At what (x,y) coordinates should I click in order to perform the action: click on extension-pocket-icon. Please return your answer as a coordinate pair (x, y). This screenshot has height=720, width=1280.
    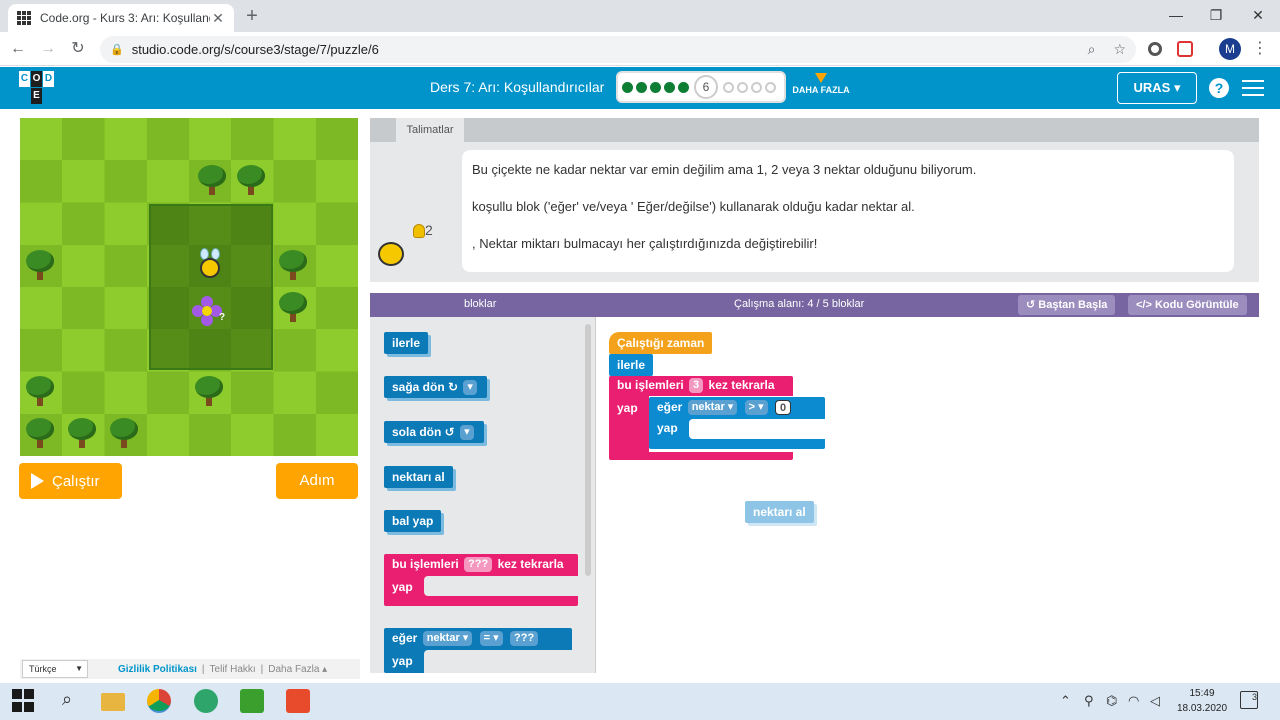
    Looking at the image, I should click on (1185, 49).